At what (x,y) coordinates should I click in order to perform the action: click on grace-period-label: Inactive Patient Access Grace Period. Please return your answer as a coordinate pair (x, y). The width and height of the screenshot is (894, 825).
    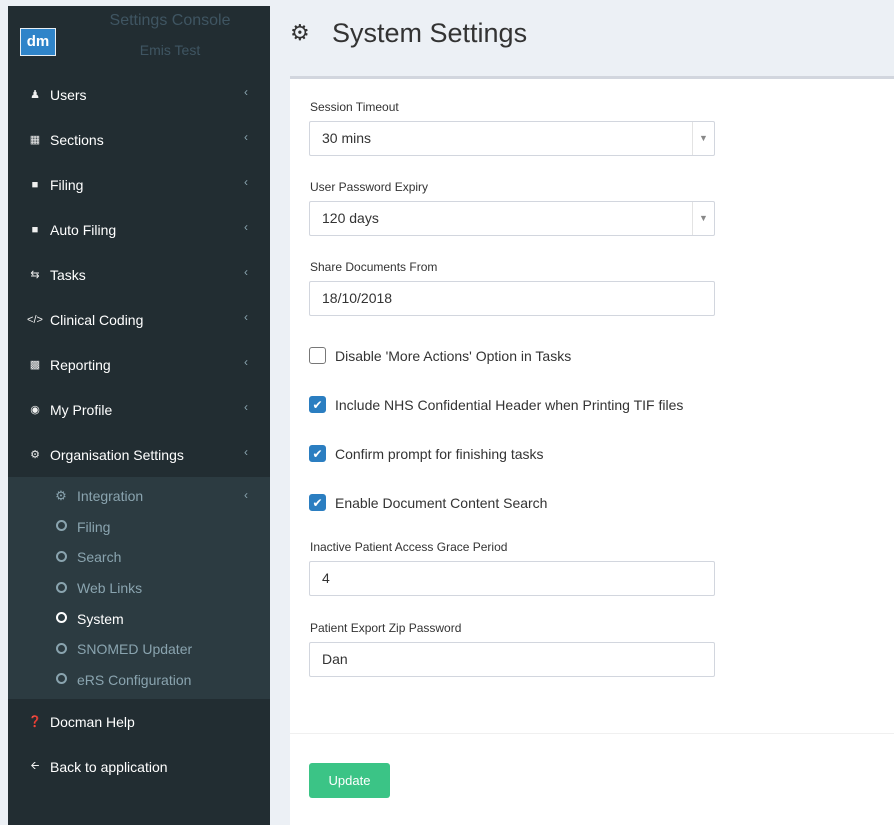
    Looking at the image, I should click on (409, 547).